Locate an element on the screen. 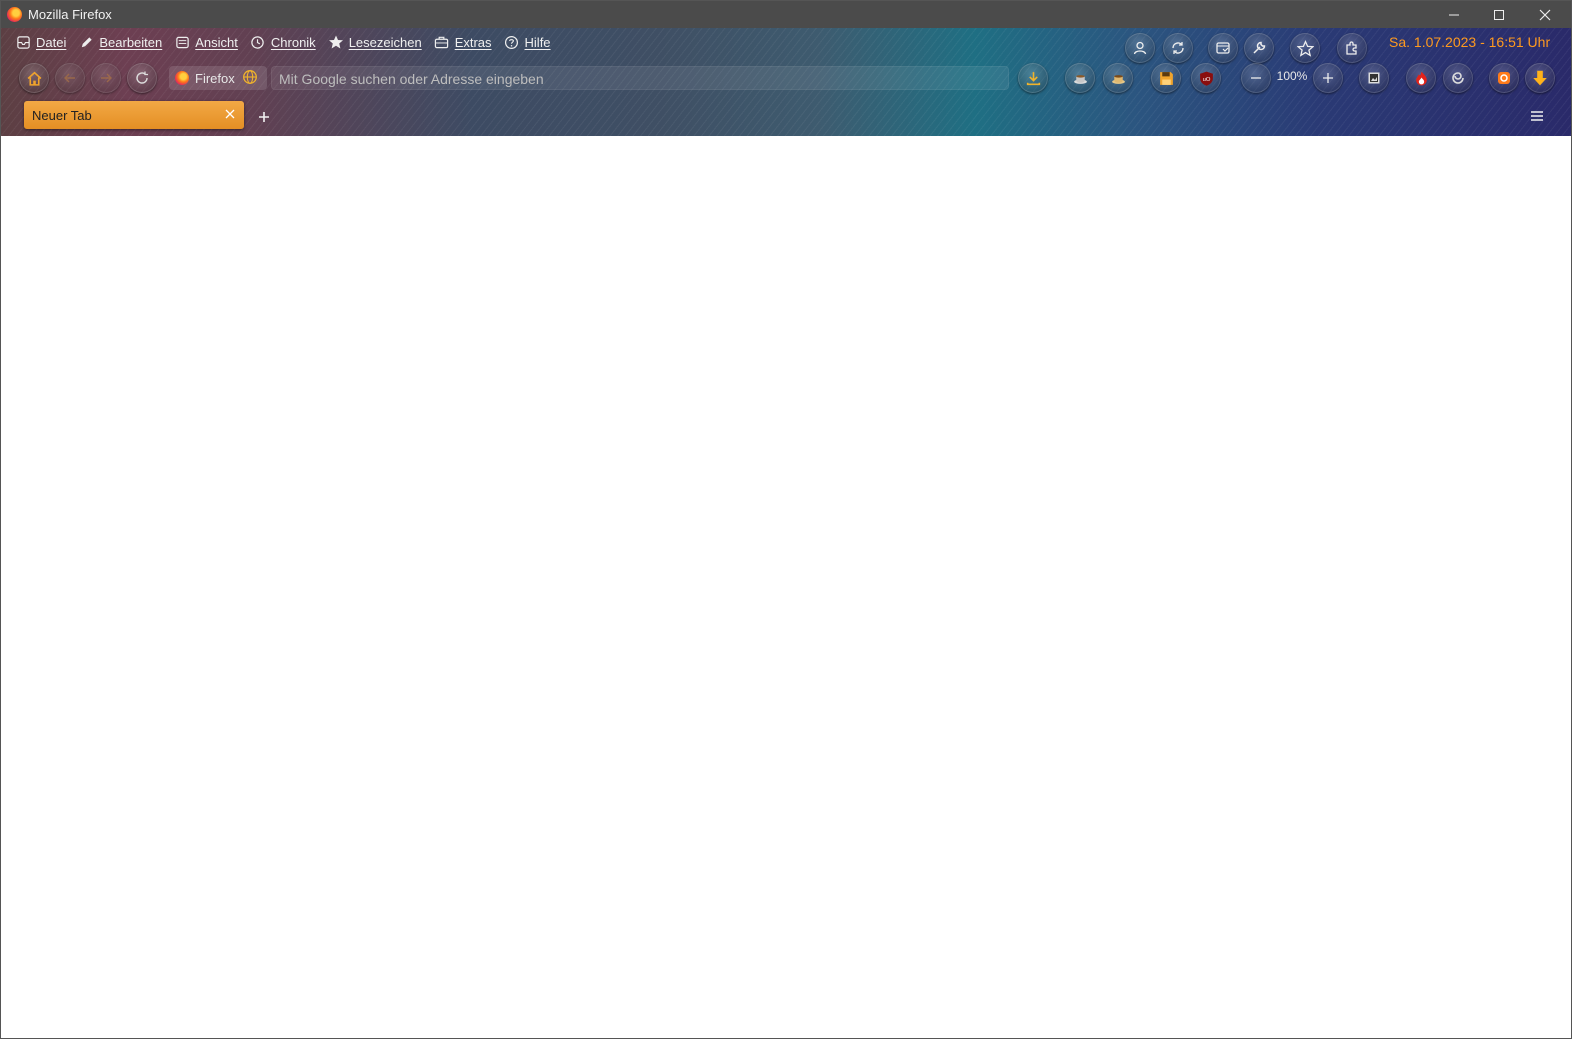 The height and width of the screenshot is (1039, 1572). account-button is located at coordinates (1140, 48).